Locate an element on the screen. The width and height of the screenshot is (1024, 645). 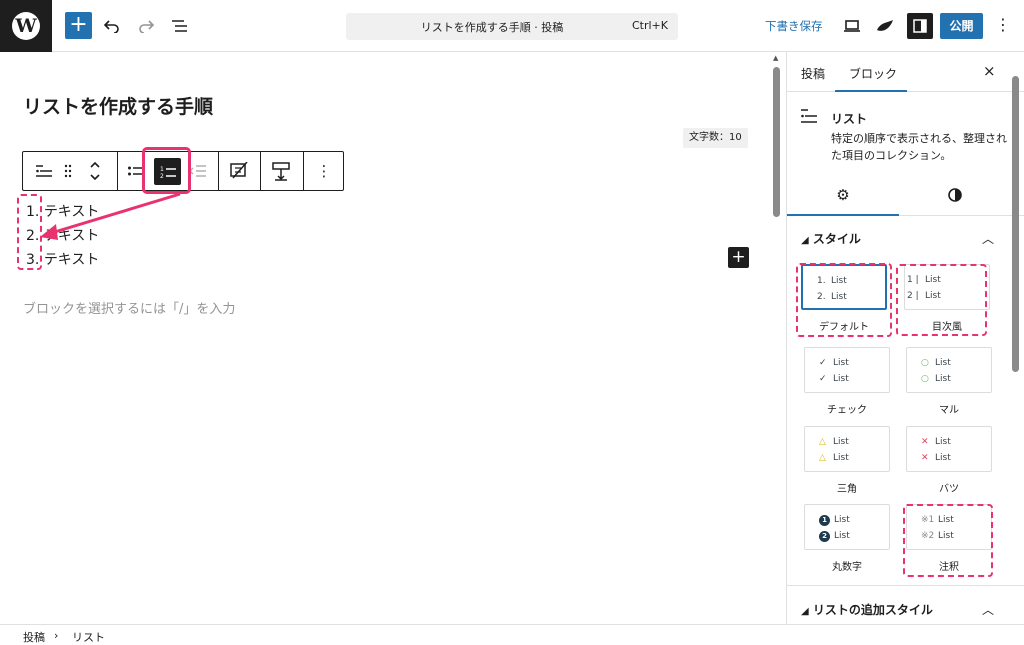
sidebar-tabs: 投稿 ブロック × is located at coordinates (905, 72).